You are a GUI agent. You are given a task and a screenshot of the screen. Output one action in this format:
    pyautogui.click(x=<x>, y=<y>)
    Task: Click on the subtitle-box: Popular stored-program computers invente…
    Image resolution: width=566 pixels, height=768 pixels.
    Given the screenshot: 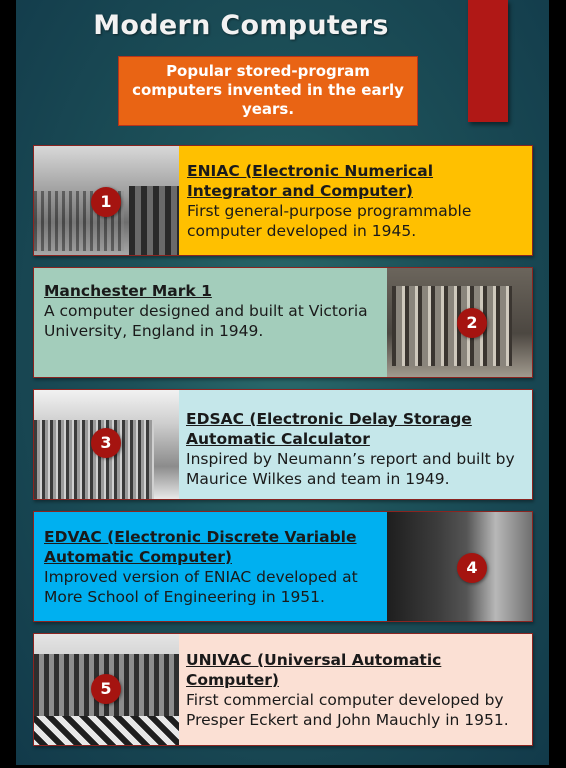 What is the action you would take?
    pyautogui.click(x=268, y=91)
    